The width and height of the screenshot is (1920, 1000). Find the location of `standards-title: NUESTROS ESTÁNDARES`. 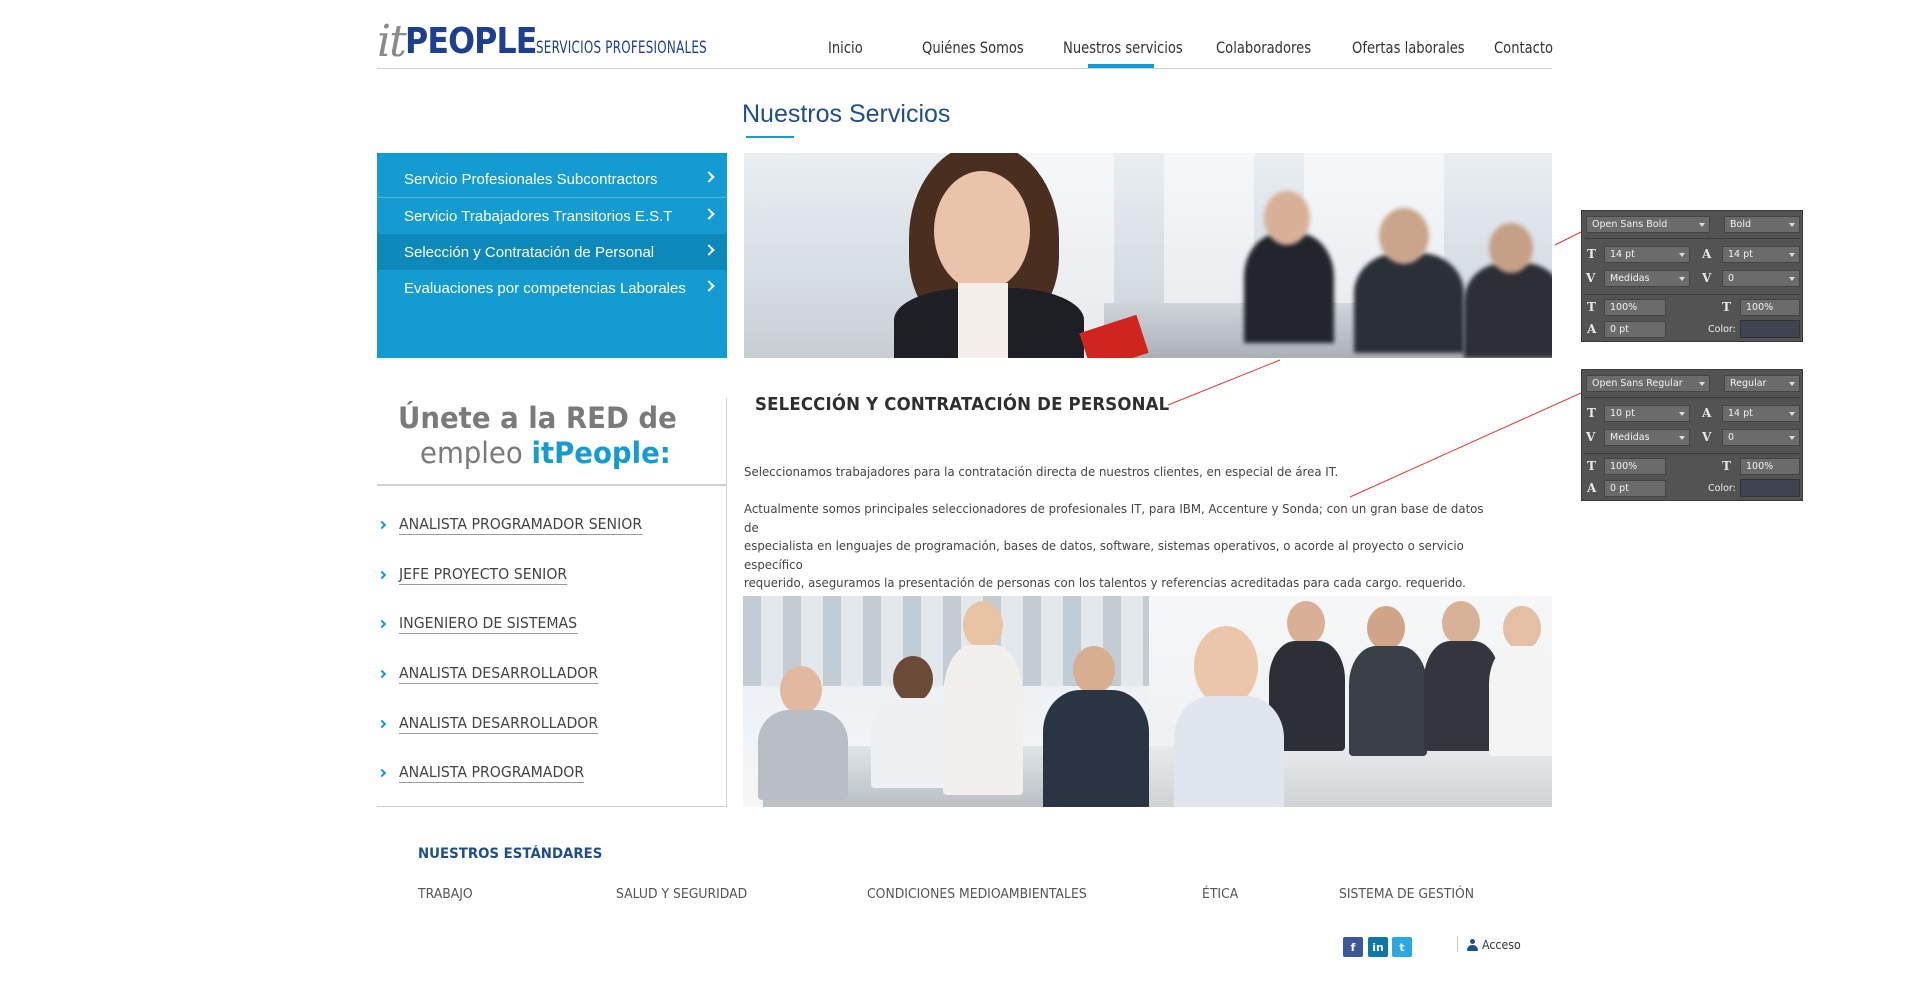

standards-title: NUESTROS ESTÁNDARES is located at coordinates (510, 854).